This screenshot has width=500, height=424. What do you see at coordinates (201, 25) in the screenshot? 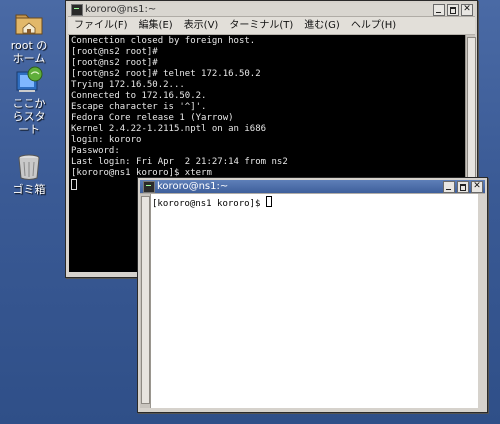
I see `menu-view: 表示(V)` at bounding box center [201, 25].